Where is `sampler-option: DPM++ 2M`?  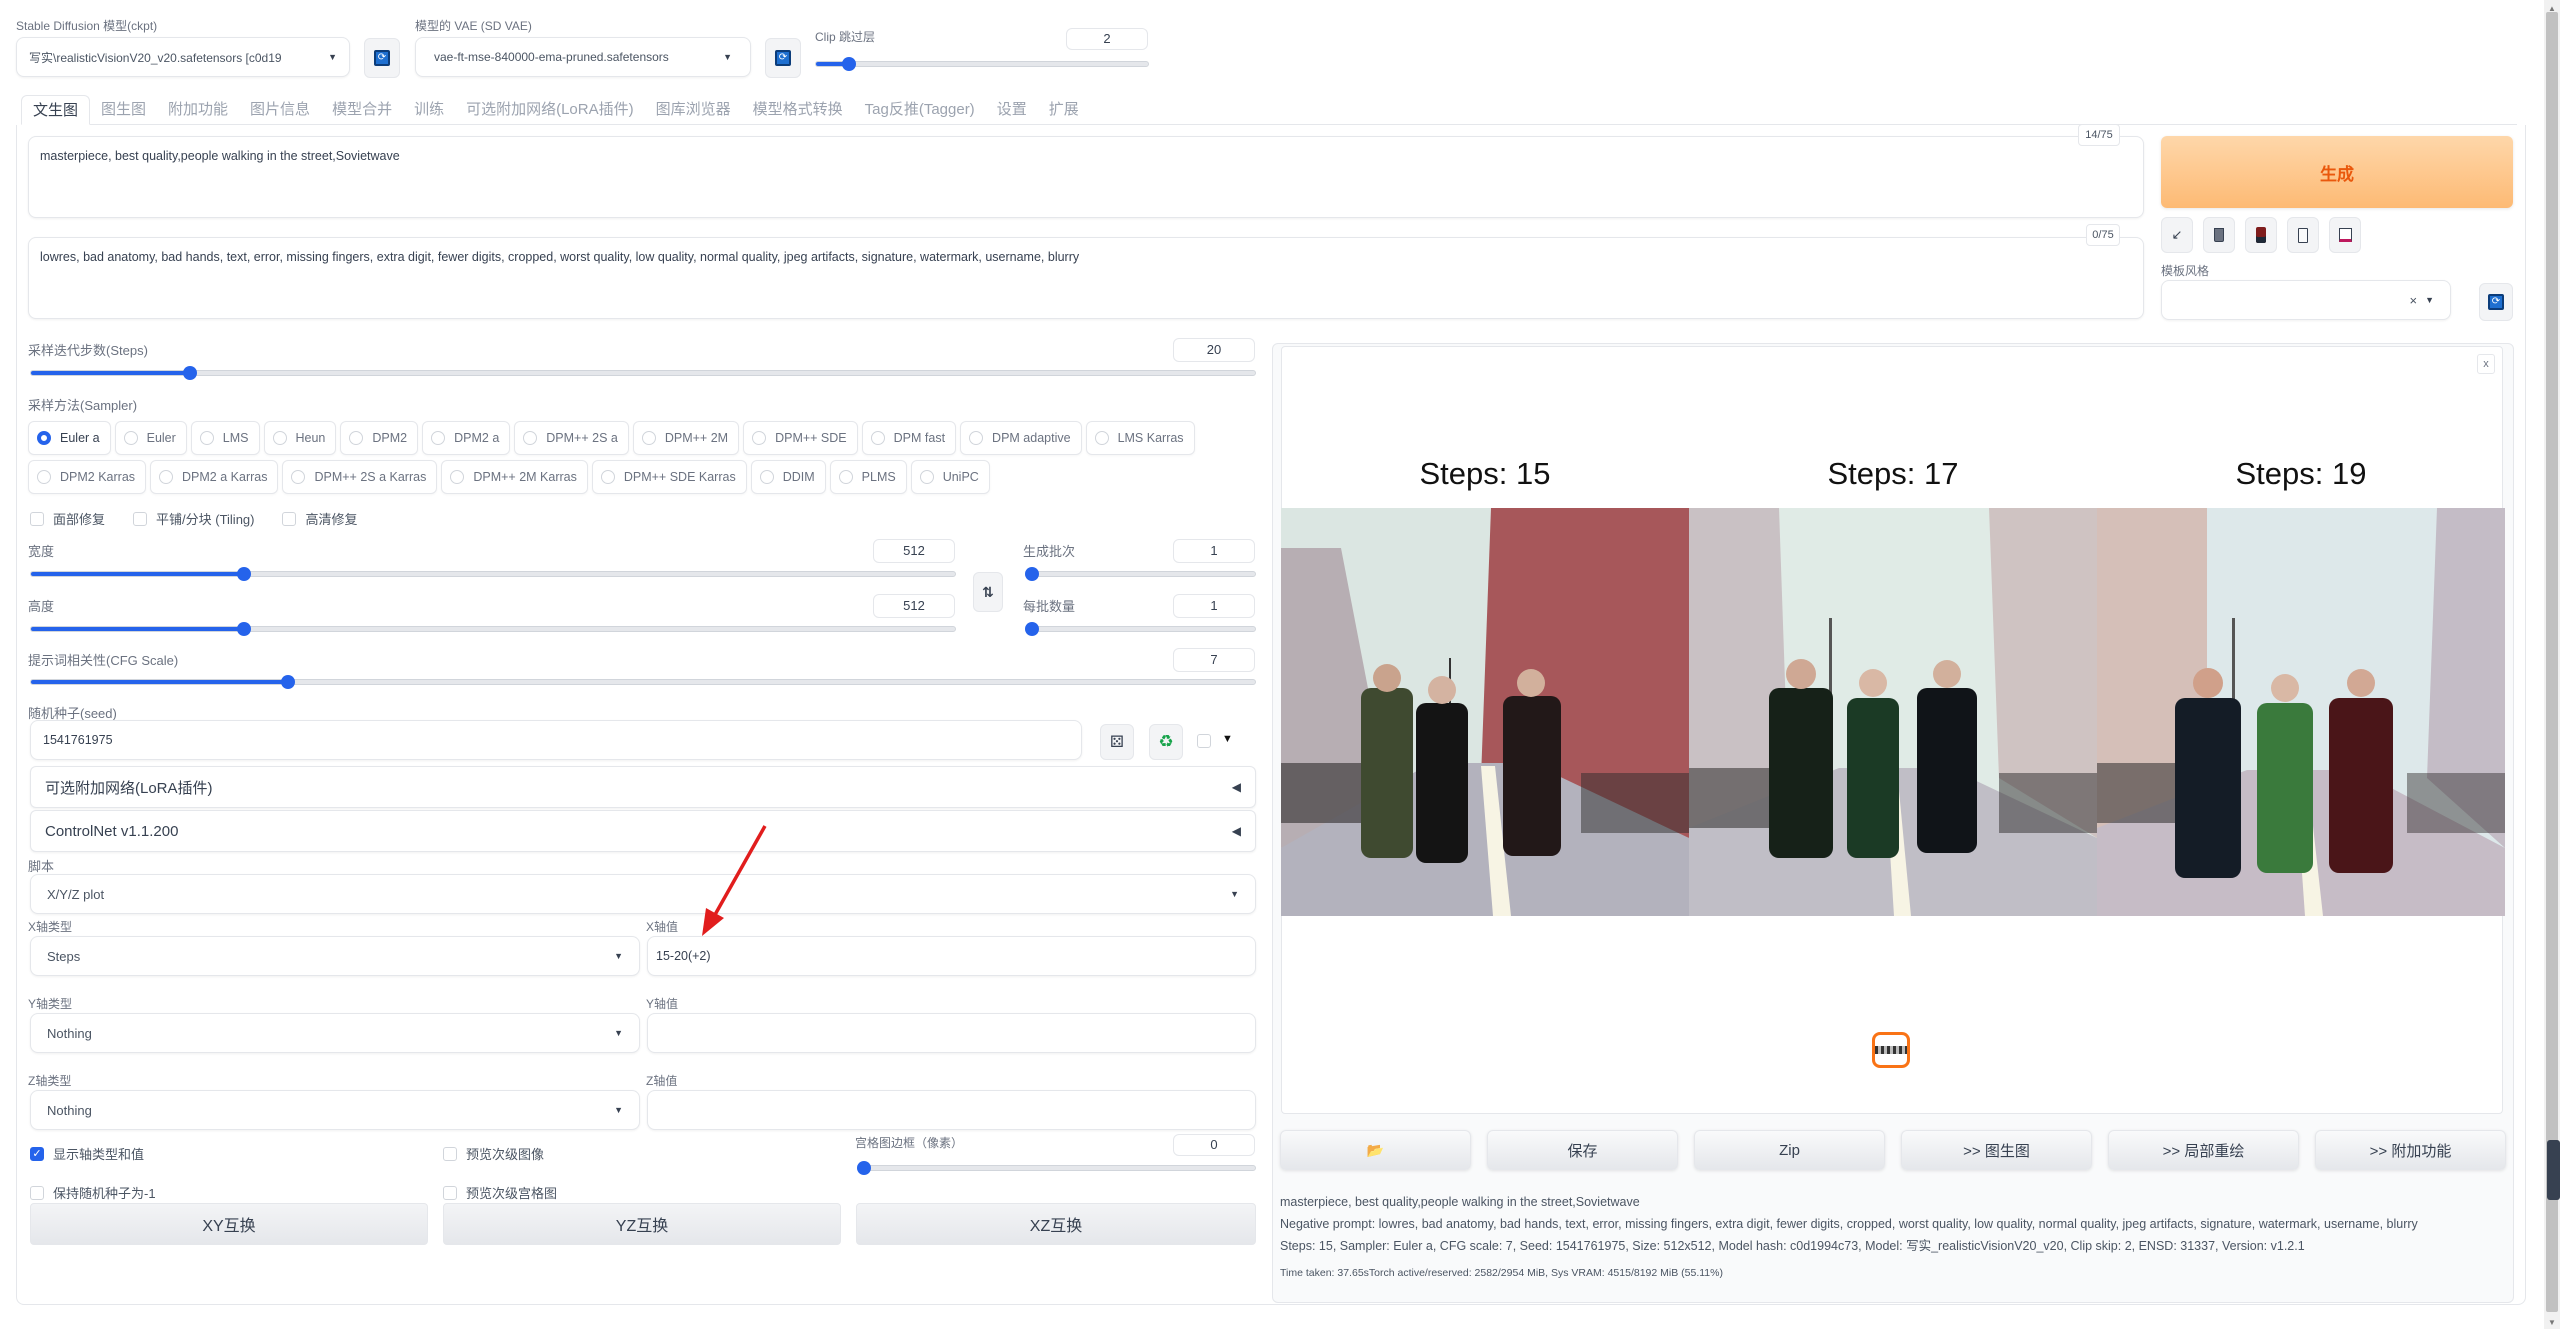 sampler-option: DPM++ 2M is located at coordinates (686, 438).